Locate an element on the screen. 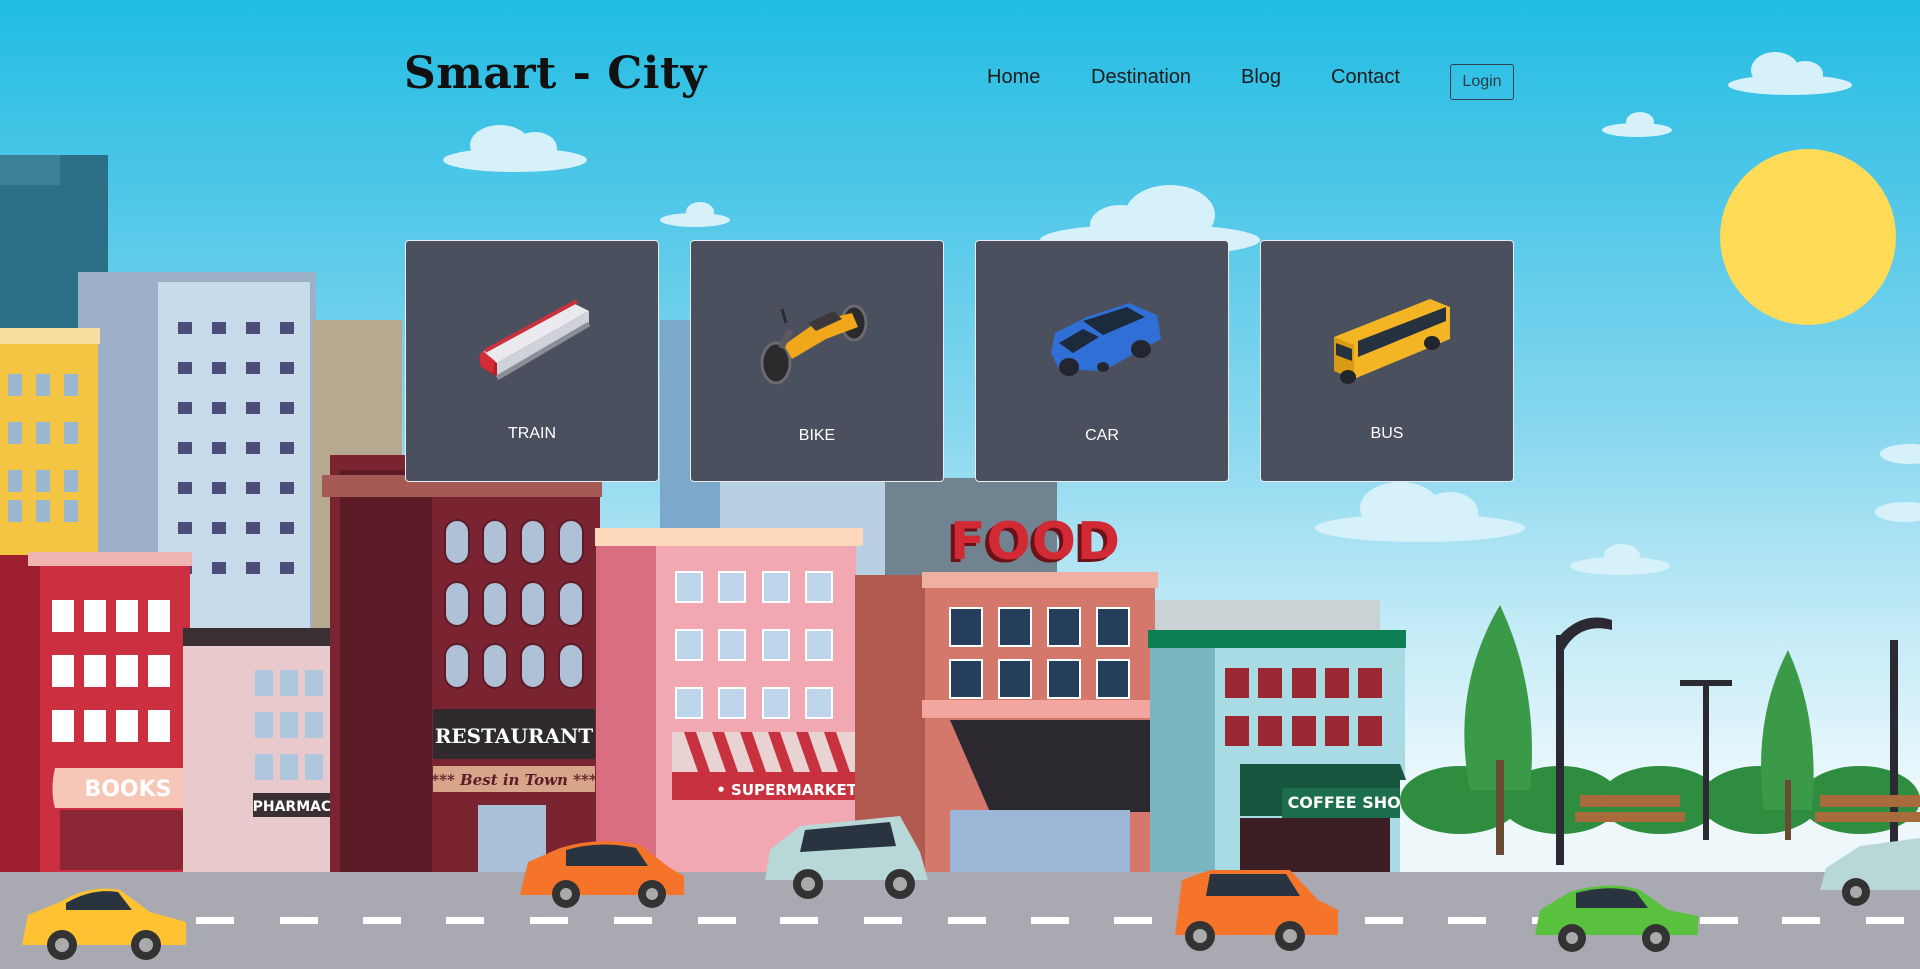 This screenshot has width=1920, height=969. transport-card-bus: BUS is located at coordinates (1387, 361).